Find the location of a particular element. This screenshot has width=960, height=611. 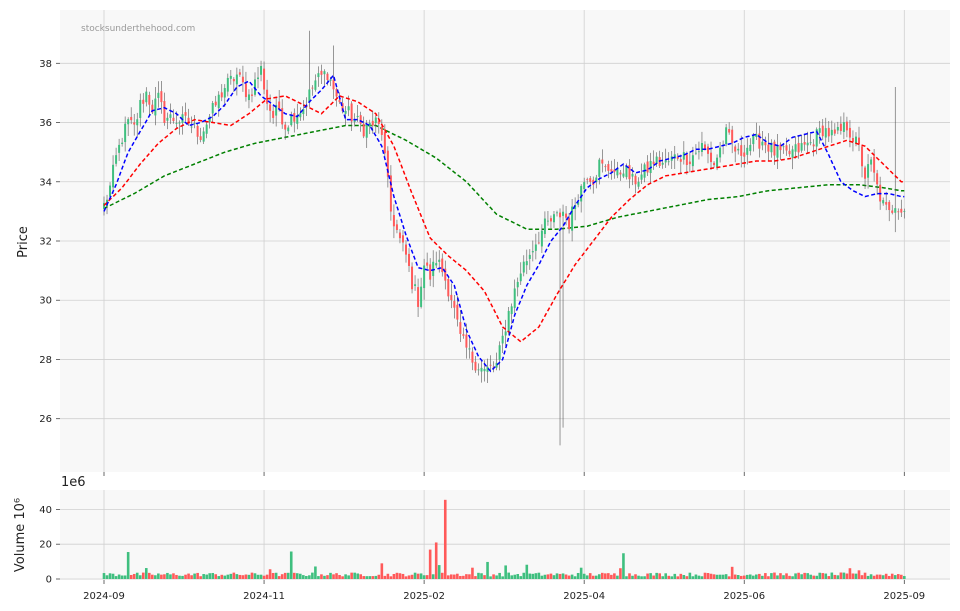

x-tick-label: 2025-02 is located at coordinates (424, 596).